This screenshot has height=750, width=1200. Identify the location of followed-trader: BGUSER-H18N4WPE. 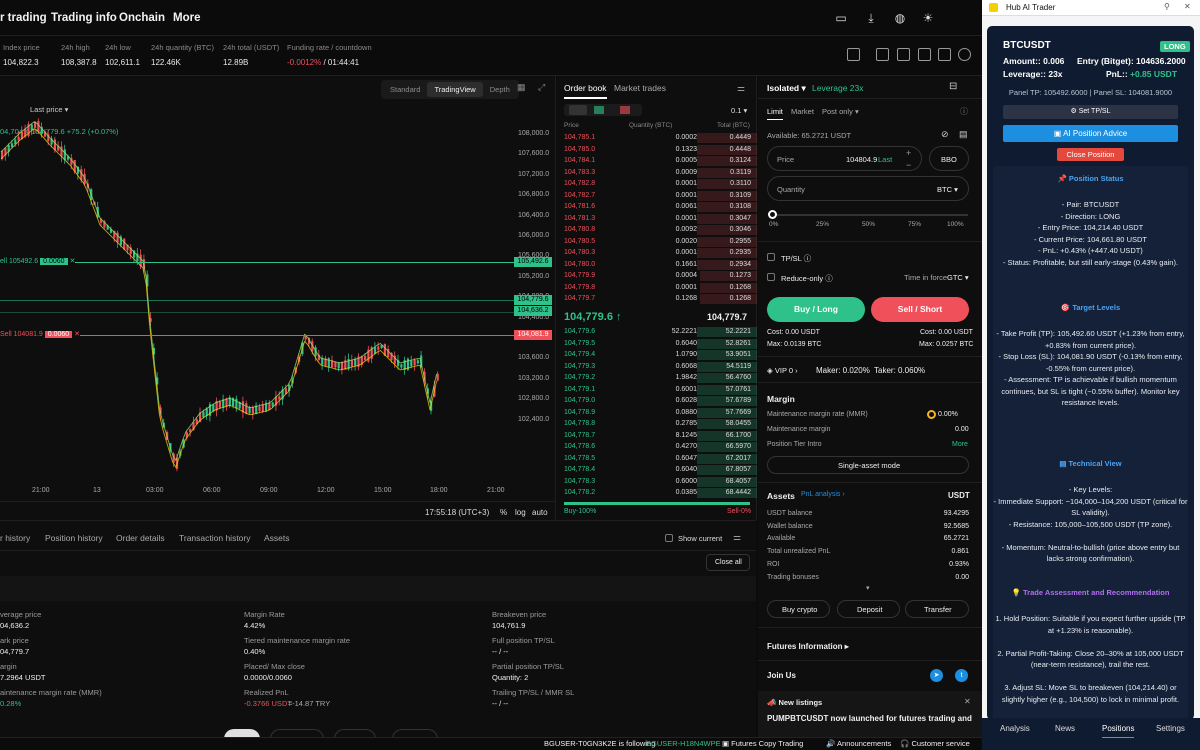
(683, 743).